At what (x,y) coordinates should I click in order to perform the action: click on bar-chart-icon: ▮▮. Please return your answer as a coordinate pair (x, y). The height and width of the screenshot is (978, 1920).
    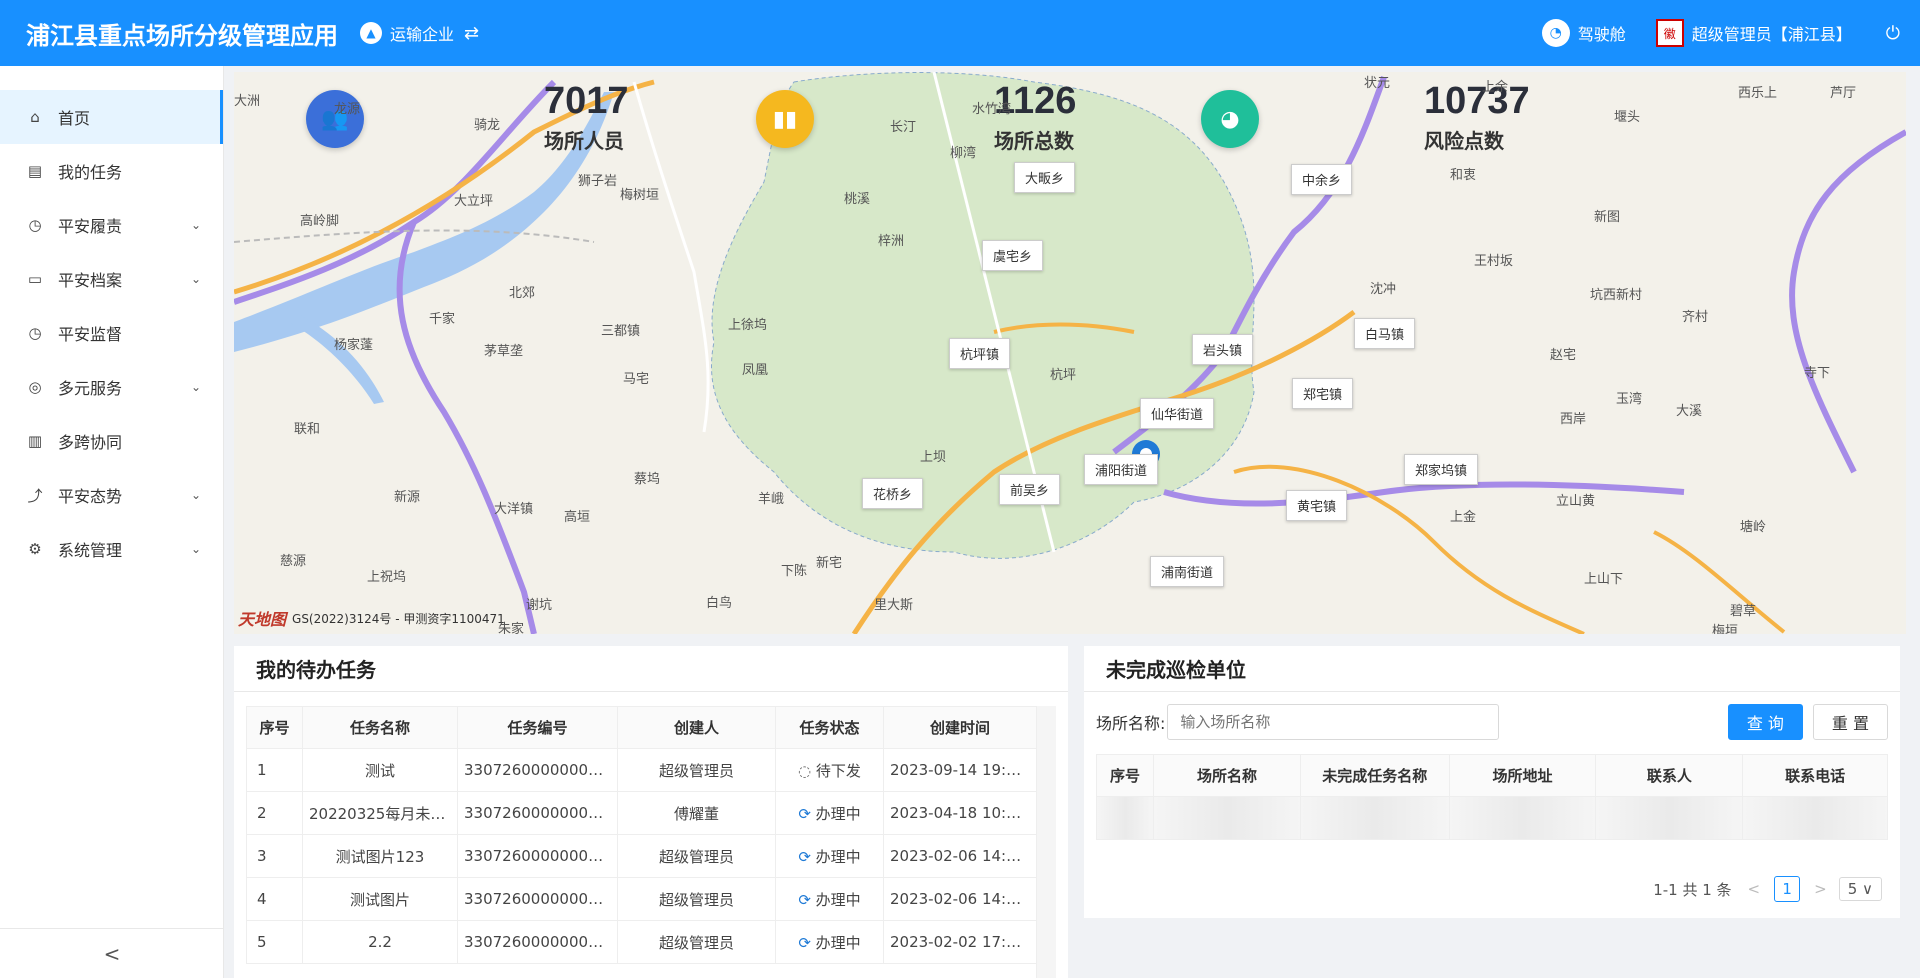
    Looking at the image, I should click on (785, 119).